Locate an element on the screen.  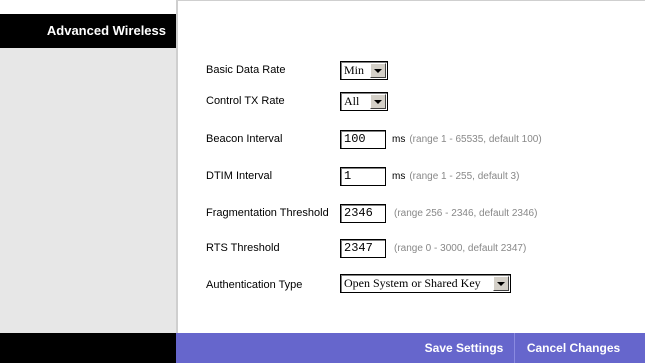
cancel-changes-button: Cancel Changes is located at coordinates (573, 348).